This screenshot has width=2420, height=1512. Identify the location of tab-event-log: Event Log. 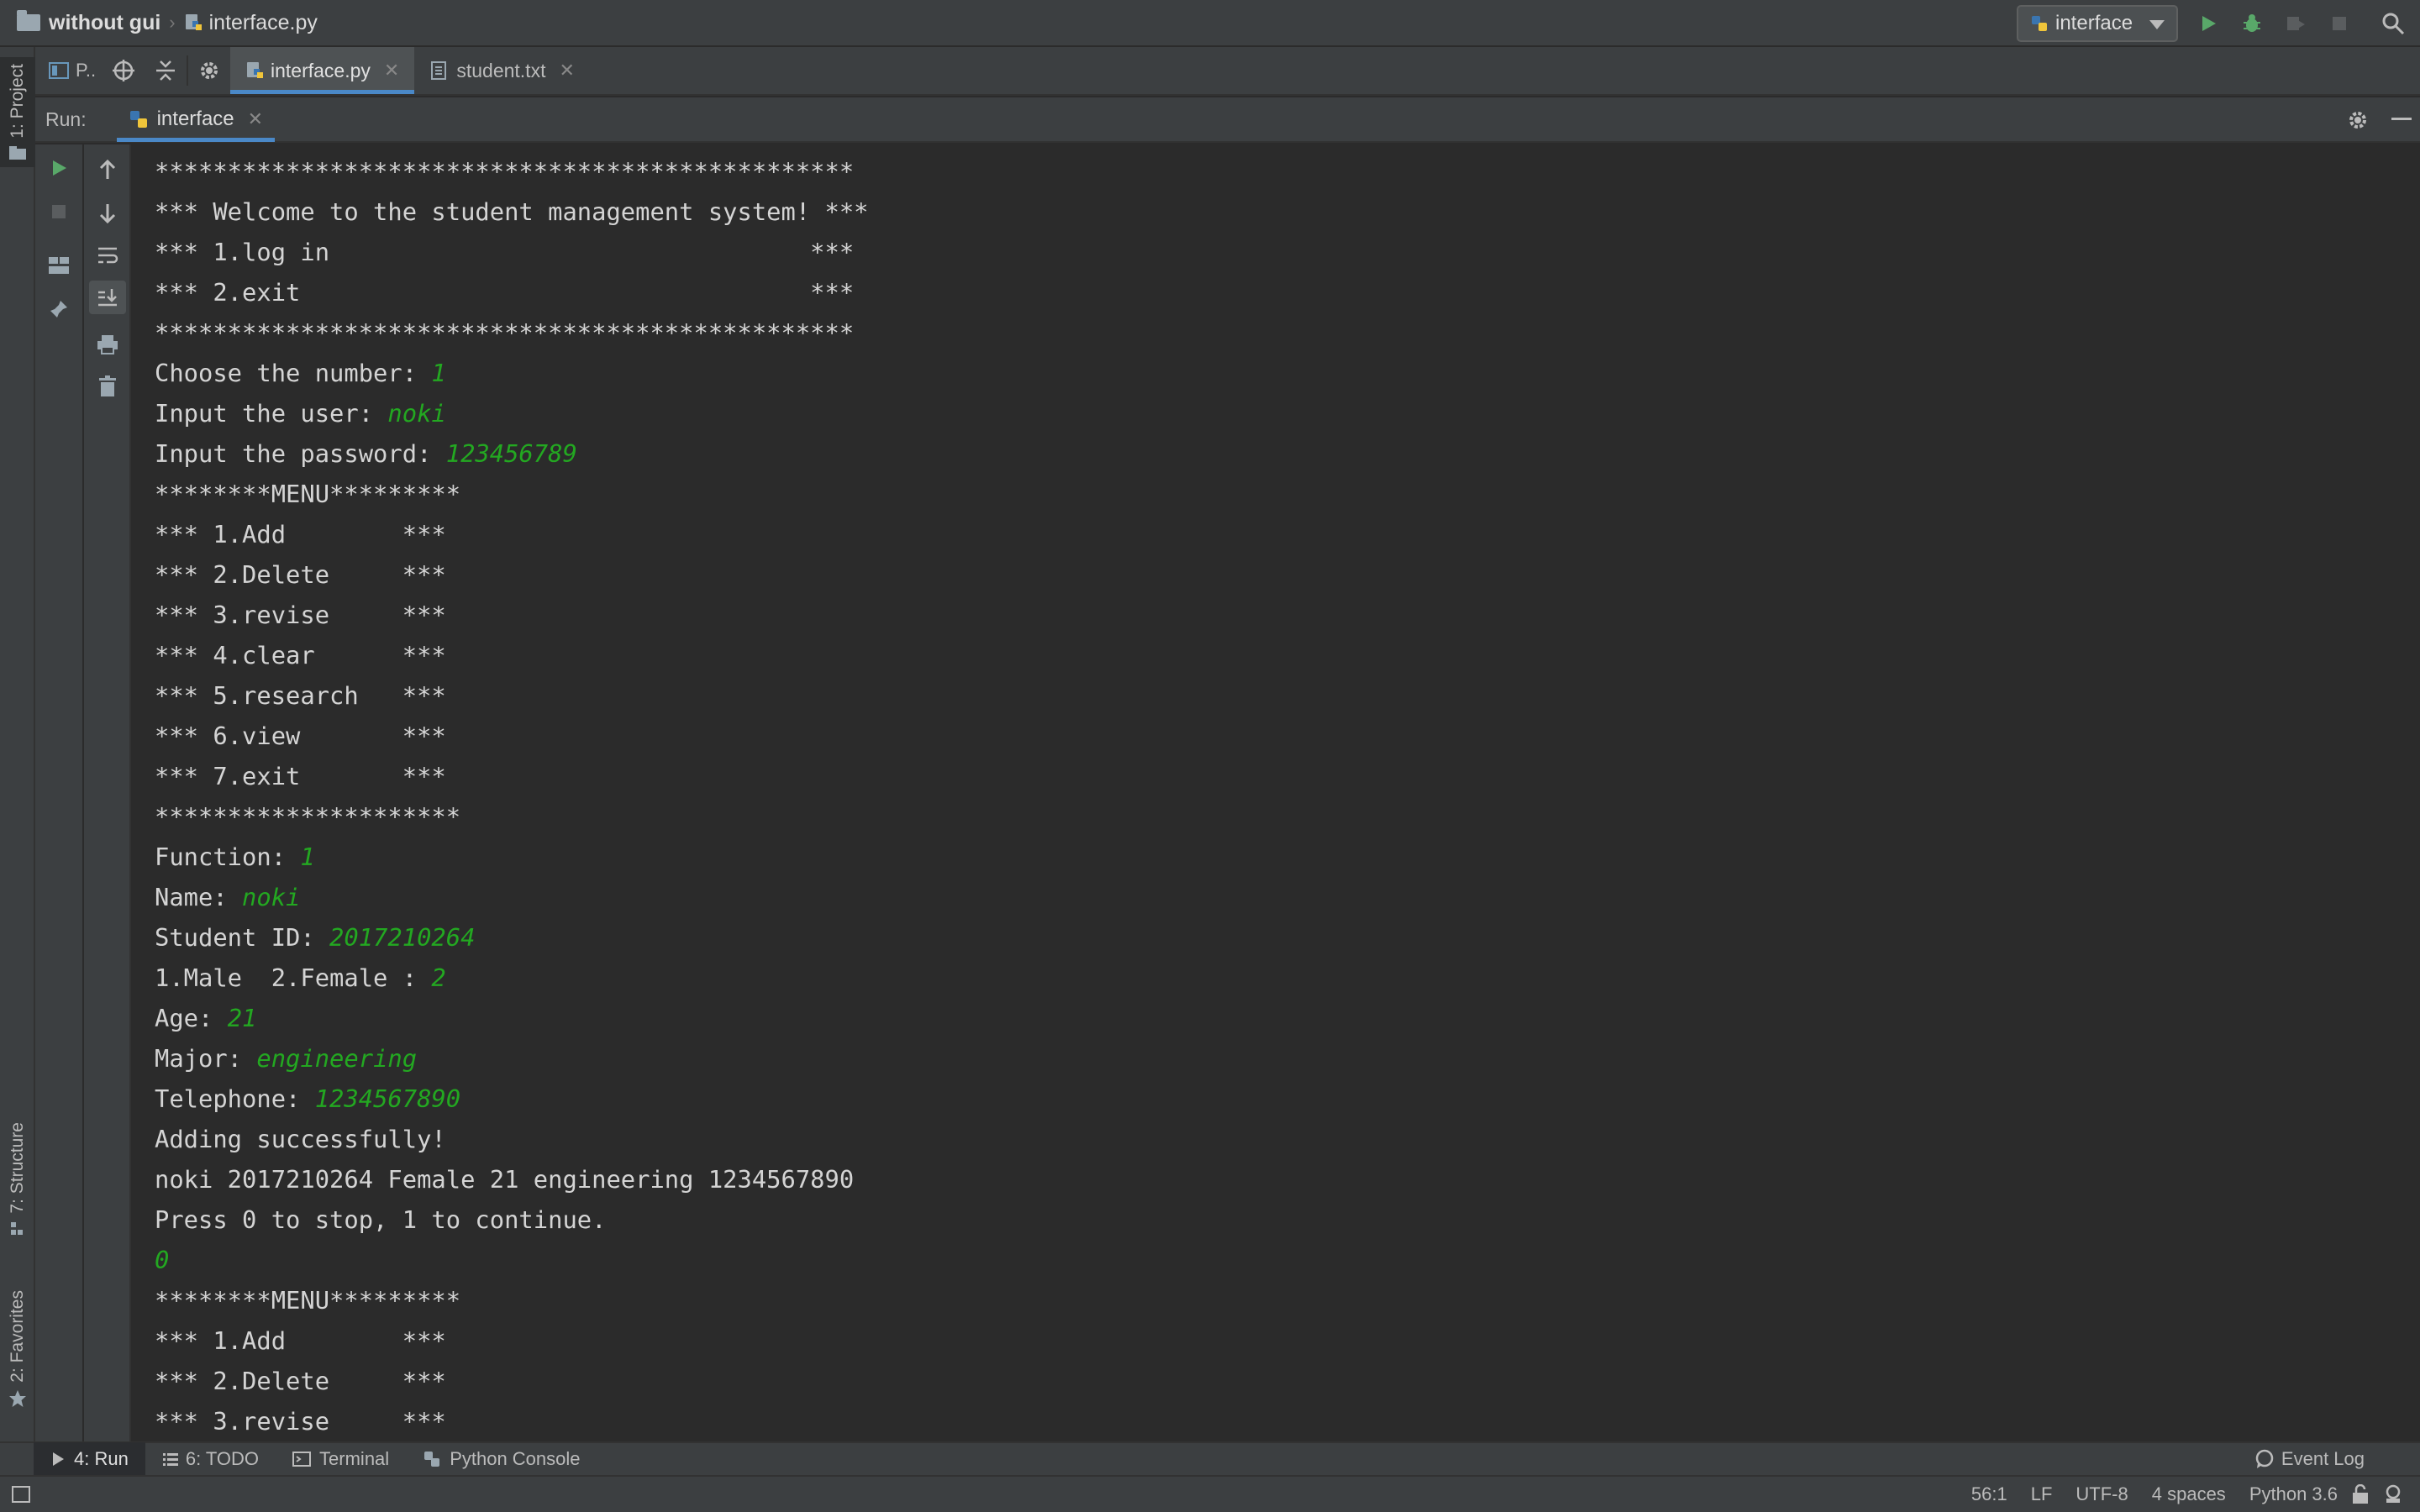
(2309, 1459).